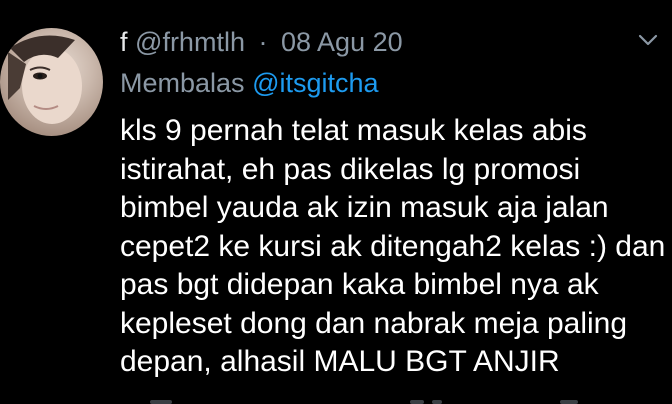  I want to click on reply-icon, so click(161, 402).